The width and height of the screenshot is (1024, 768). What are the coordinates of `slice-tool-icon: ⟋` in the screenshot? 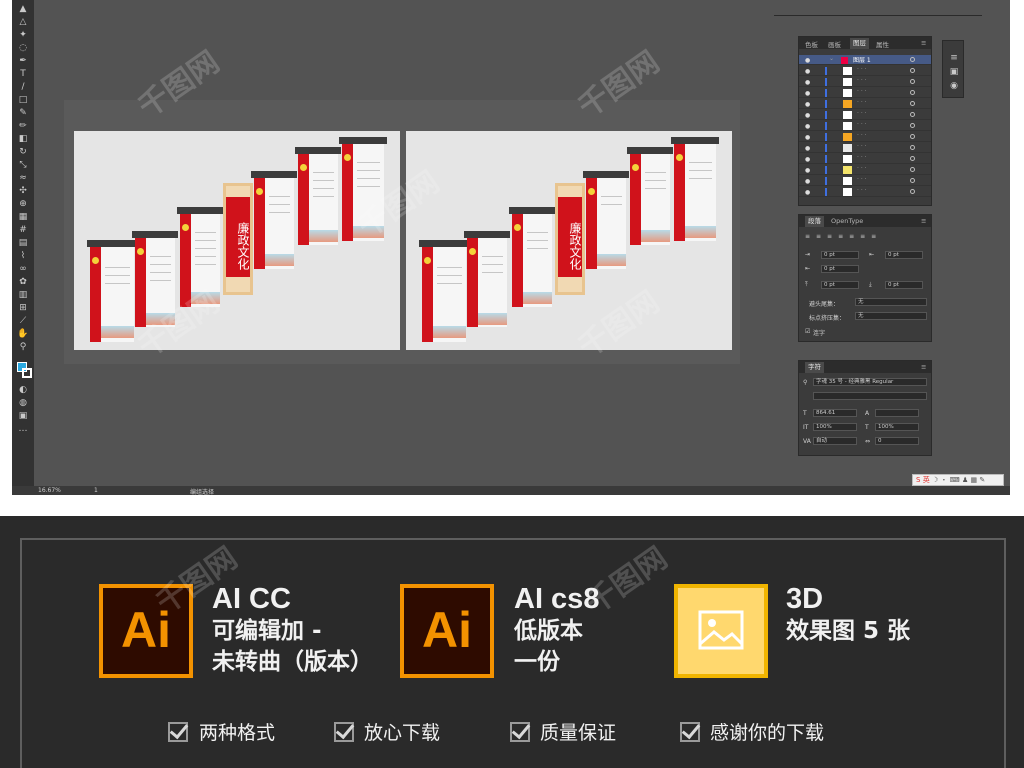 It's located at (23, 321).